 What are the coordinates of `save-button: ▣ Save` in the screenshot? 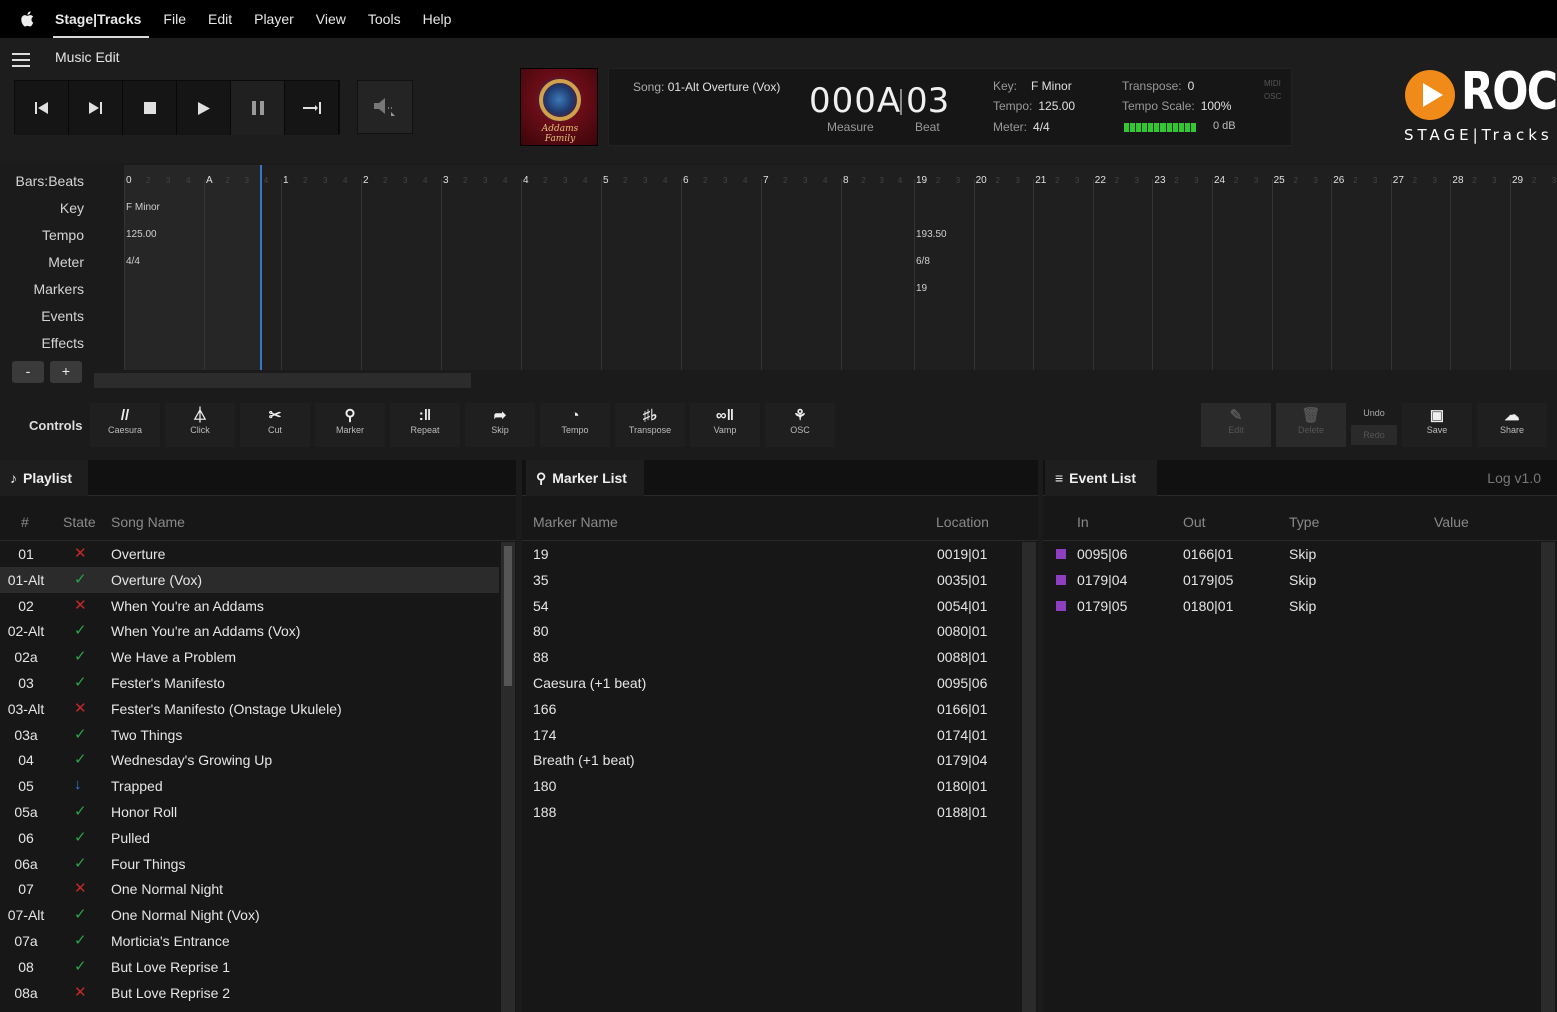 It's located at (1437, 425).